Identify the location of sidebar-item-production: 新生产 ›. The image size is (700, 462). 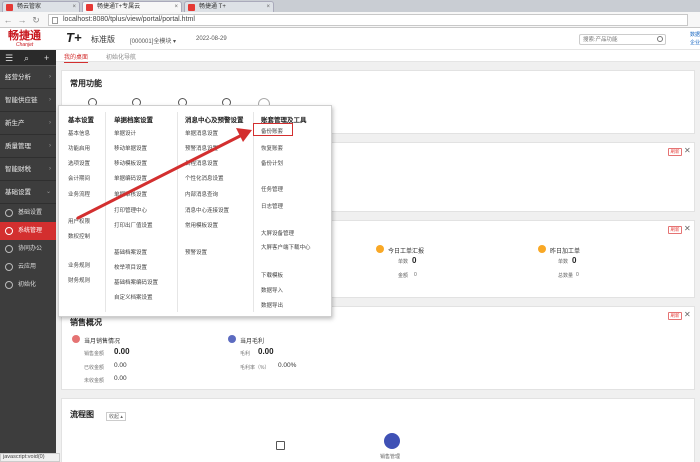
(28, 123).